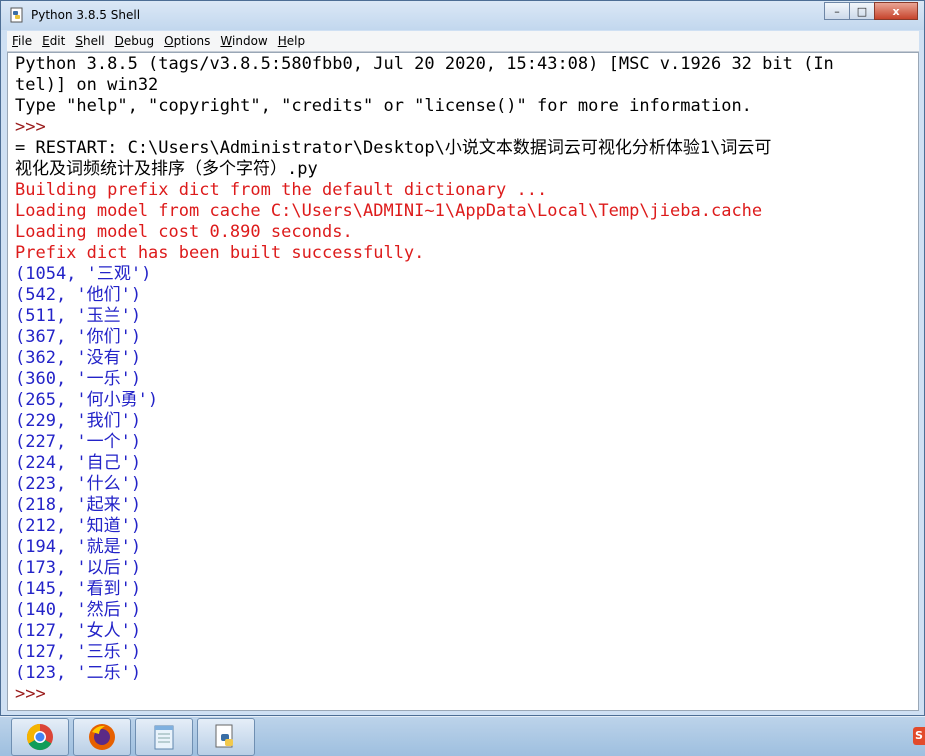  I want to click on shell-line: (224, '自己'), so click(78, 463).